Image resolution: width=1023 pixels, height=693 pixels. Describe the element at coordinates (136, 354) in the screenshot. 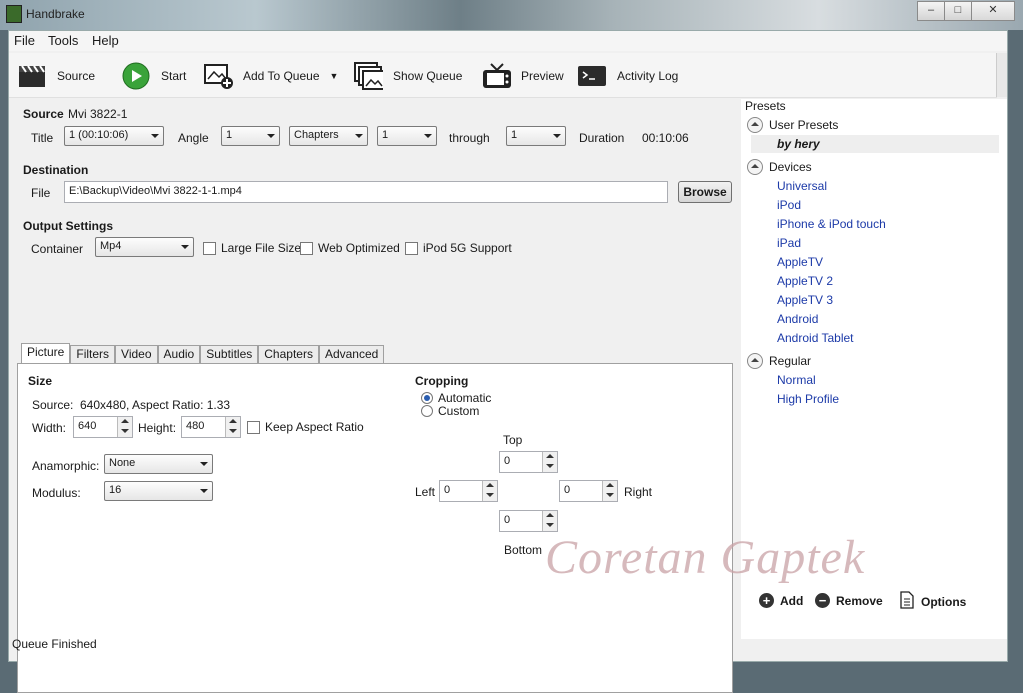

I see `tab-video: Video` at that location.